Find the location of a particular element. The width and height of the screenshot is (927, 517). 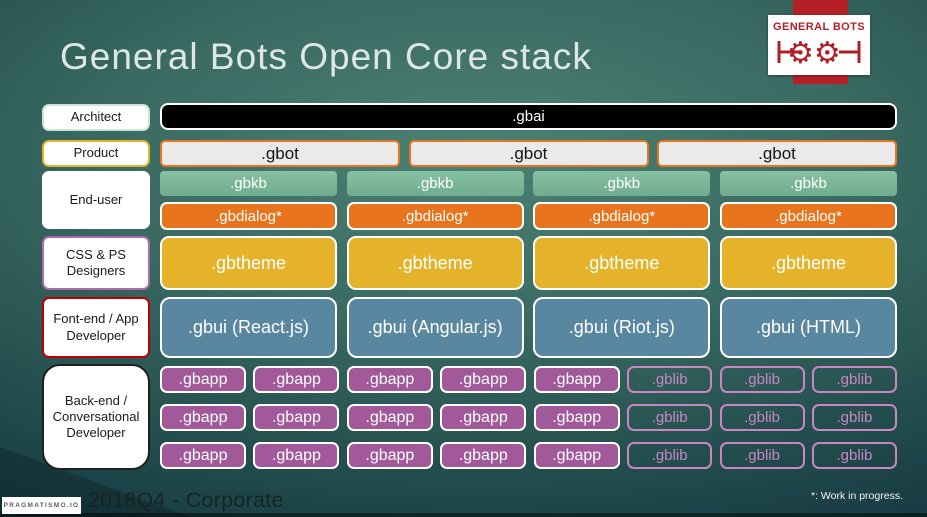

gbot-row: .gbot .gbot .gbot is located at coordinates (528, 153).